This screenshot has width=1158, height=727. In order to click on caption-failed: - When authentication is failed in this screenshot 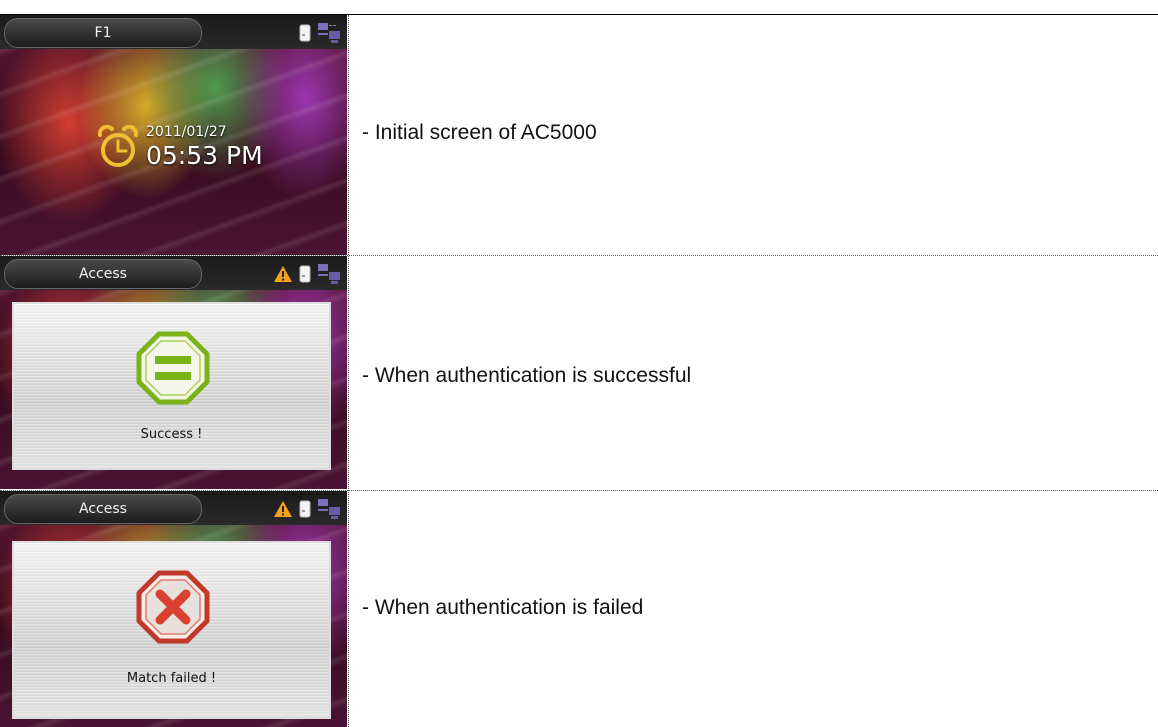, I will do `click(503, 607)`.